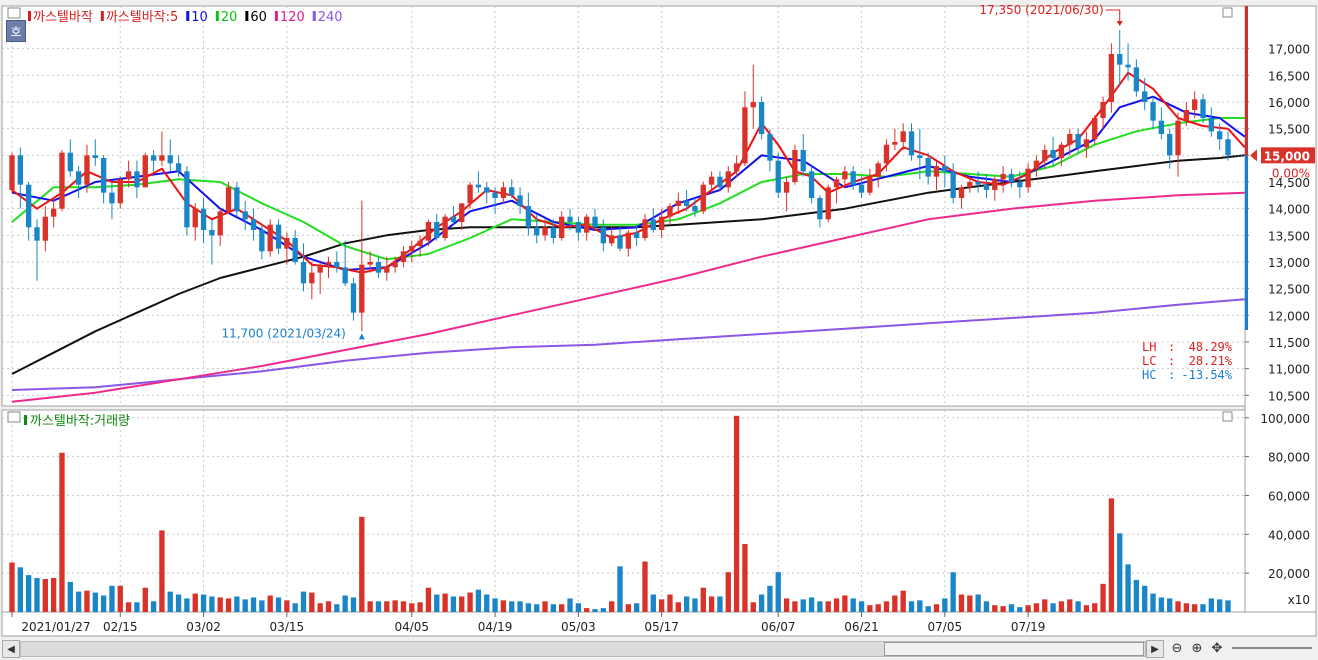 The width and height of the screenshot is (1318, 660). Describe the element at coordinates (1217, 648) in the screenshot. I see `pan-button: ✥` at that location.